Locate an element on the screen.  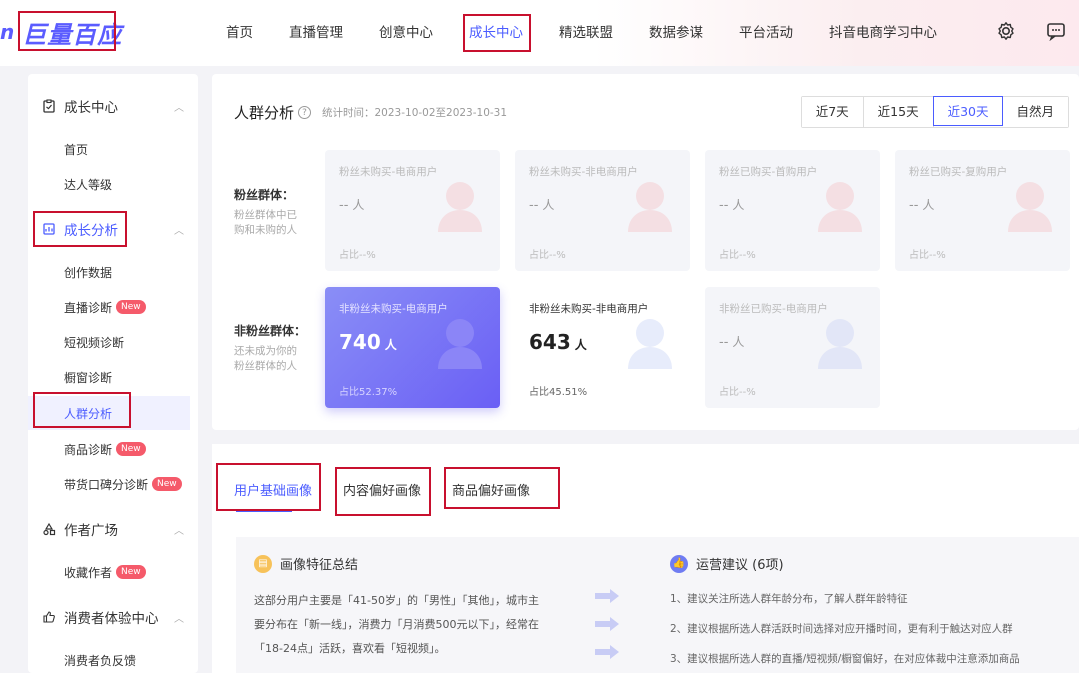
sidebar-item-talent-level: 达人等级 is located at coordinates (109, 184).